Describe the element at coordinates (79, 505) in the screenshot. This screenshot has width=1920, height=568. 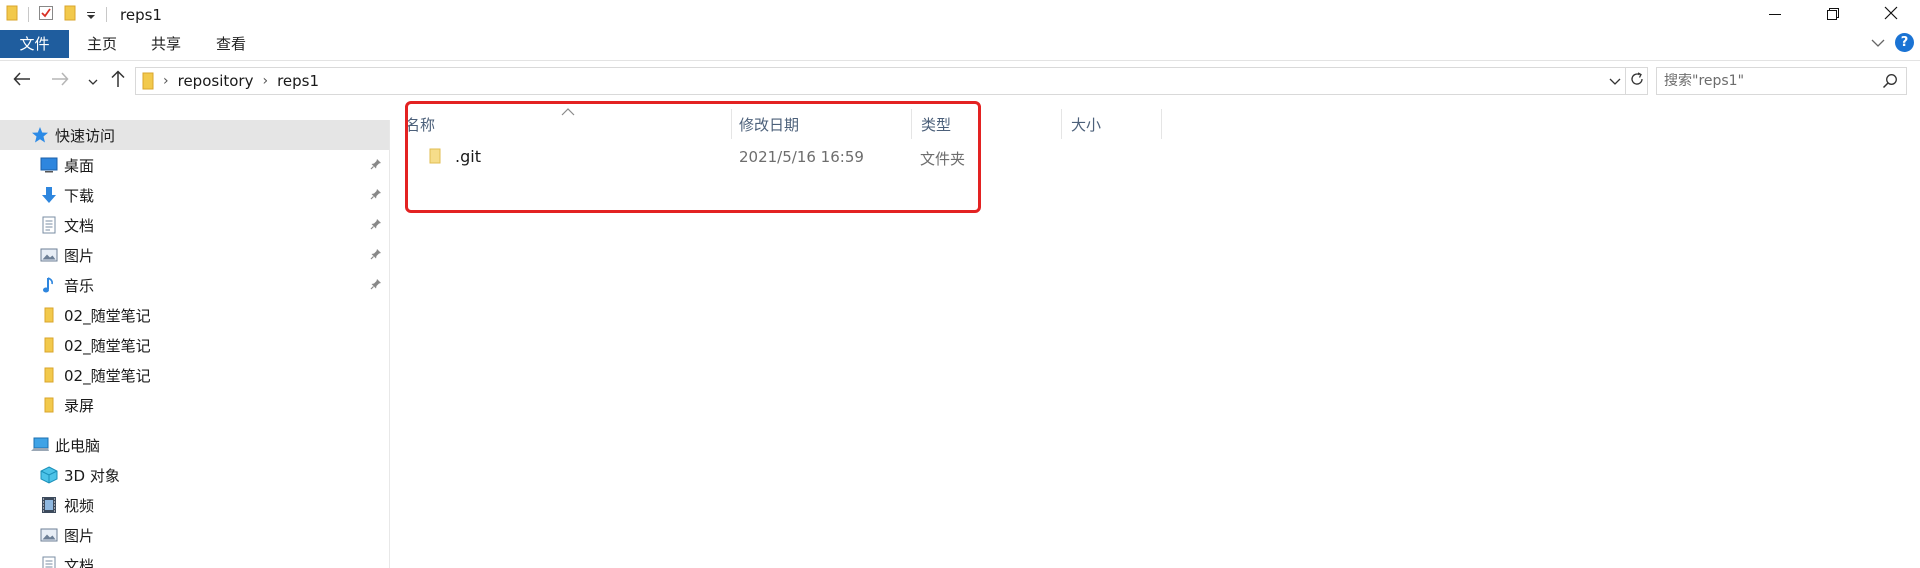
I see `sidebar-item-label: 视频` at that location.